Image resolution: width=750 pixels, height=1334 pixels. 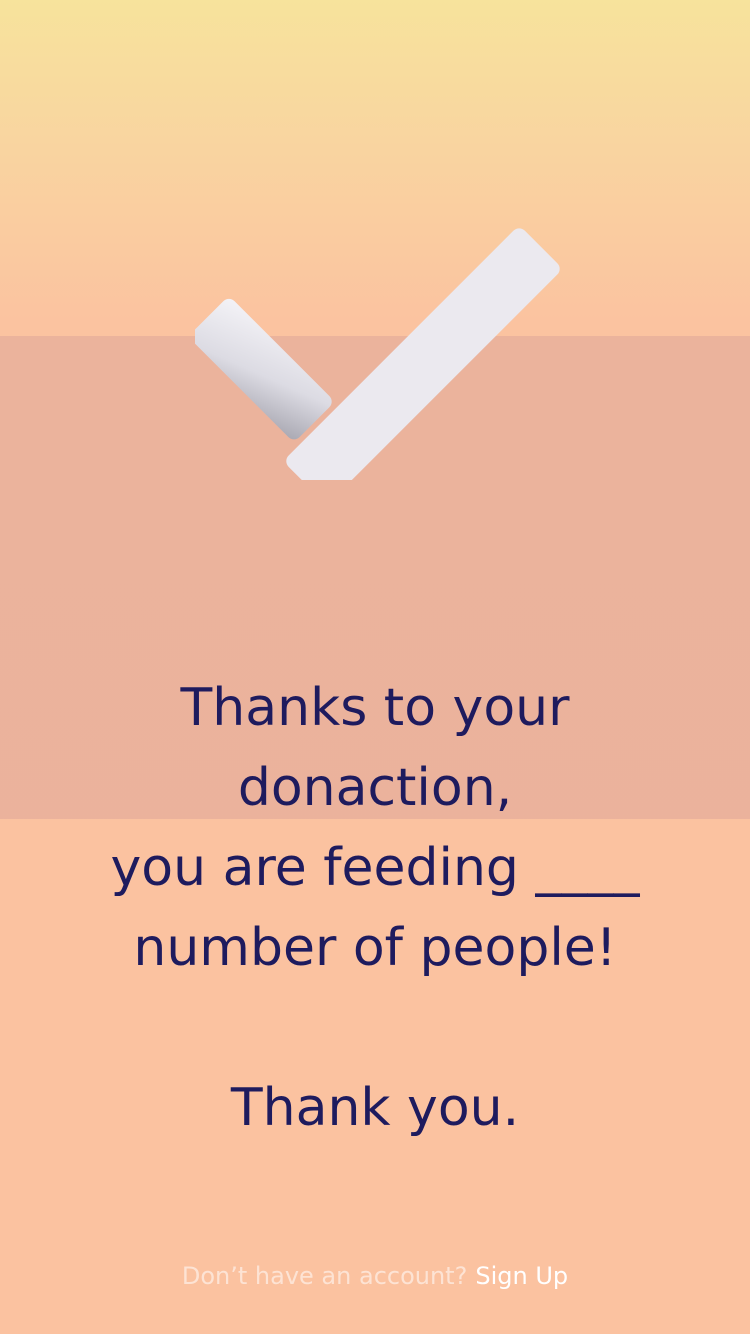 I want to click on message-line-3: you are feeding ____, so click(x=375, y=868).